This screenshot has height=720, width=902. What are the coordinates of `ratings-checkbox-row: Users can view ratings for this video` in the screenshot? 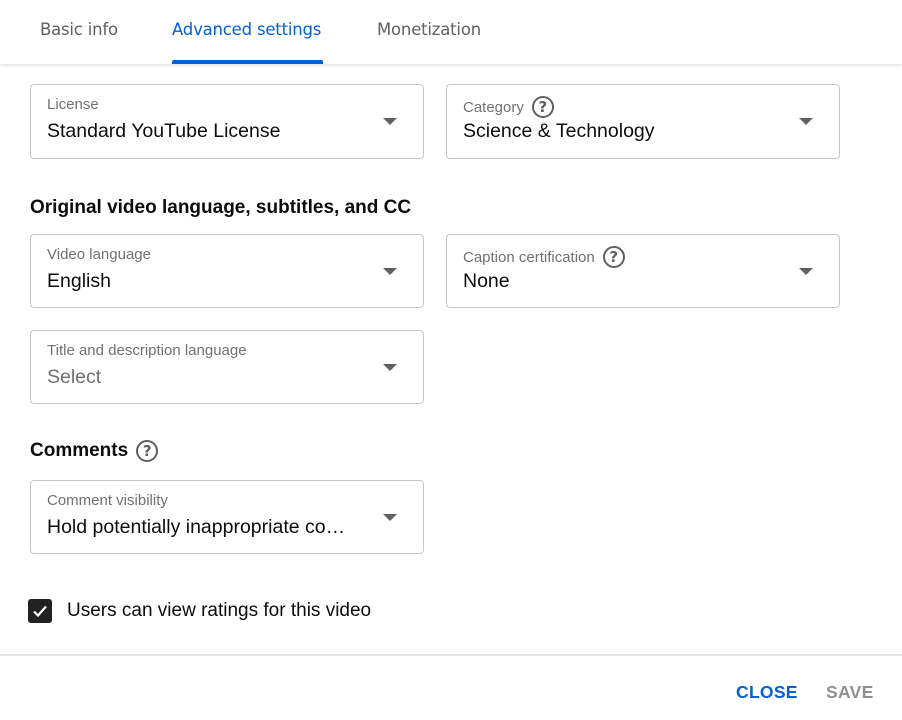 It's located at (199, 611).